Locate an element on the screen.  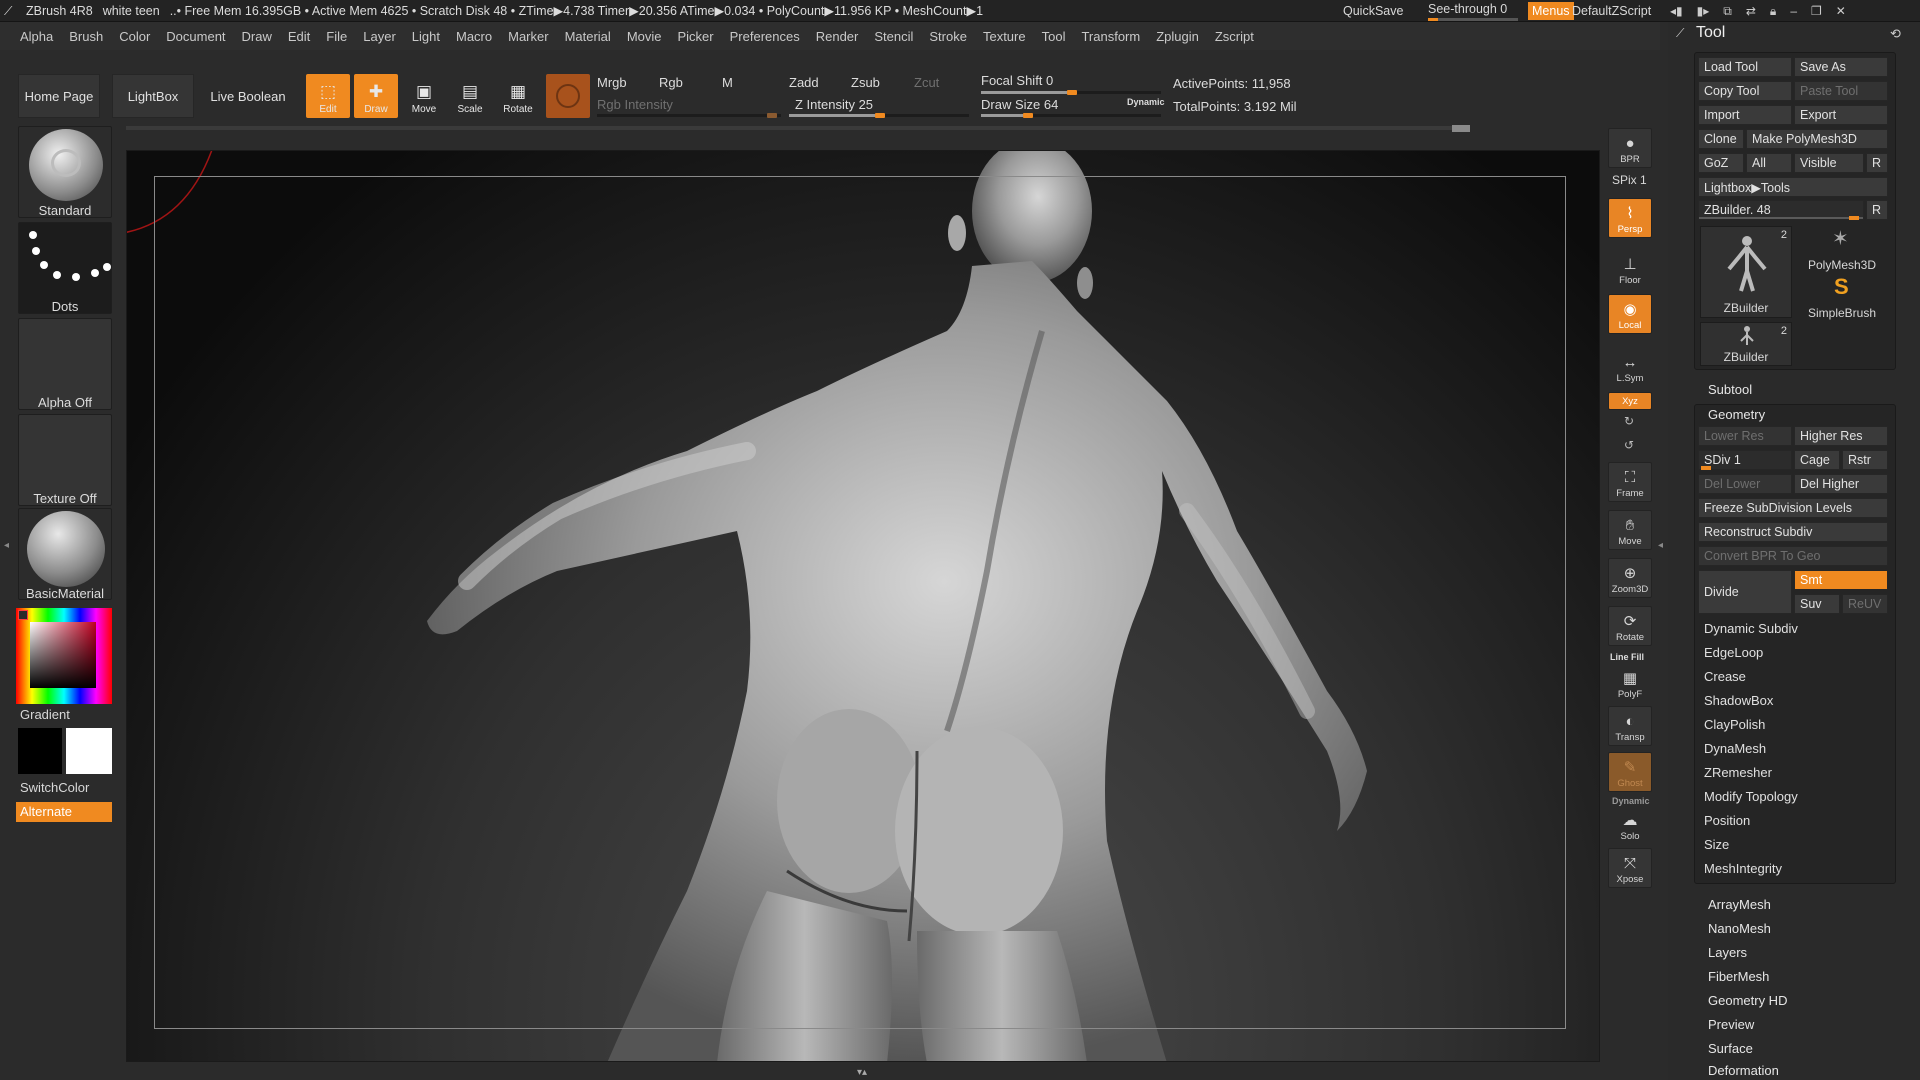
alternate-button: Alternate is located at coordinates (64, 812).